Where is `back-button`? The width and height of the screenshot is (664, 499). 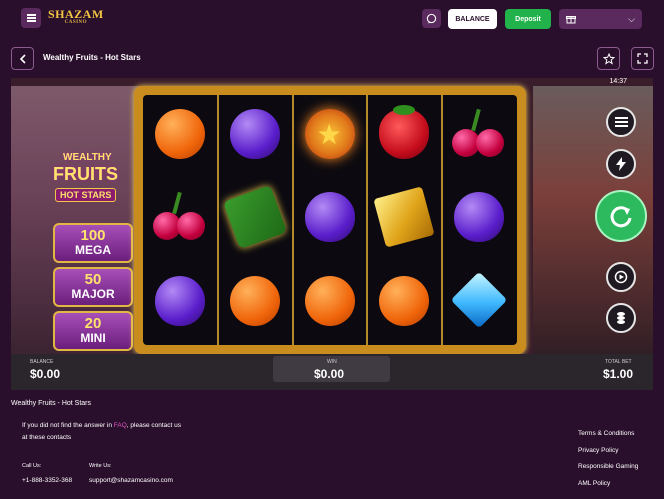
back-button is located at coordinates (22, 58).